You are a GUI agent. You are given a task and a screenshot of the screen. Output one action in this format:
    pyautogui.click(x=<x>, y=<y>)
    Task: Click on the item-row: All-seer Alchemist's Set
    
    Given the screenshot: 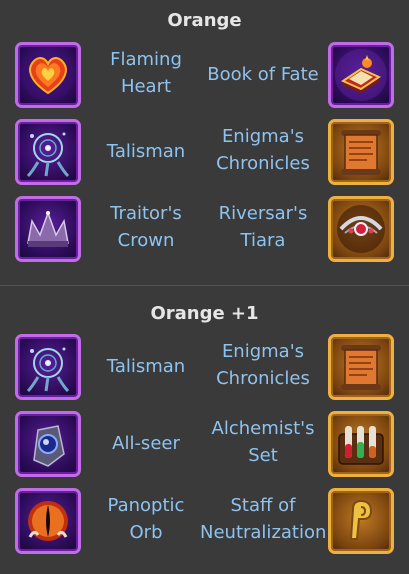 What is the action you would take?
    pyautogui.click(x=204, y=448)
    